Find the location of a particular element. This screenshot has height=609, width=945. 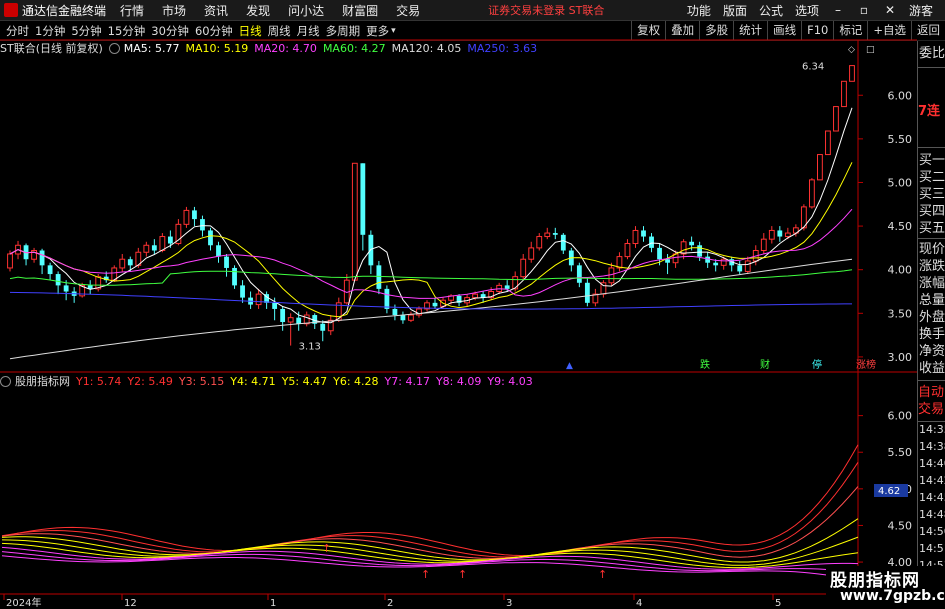

quote-row: 收益 is located at coordinates (932, 368).